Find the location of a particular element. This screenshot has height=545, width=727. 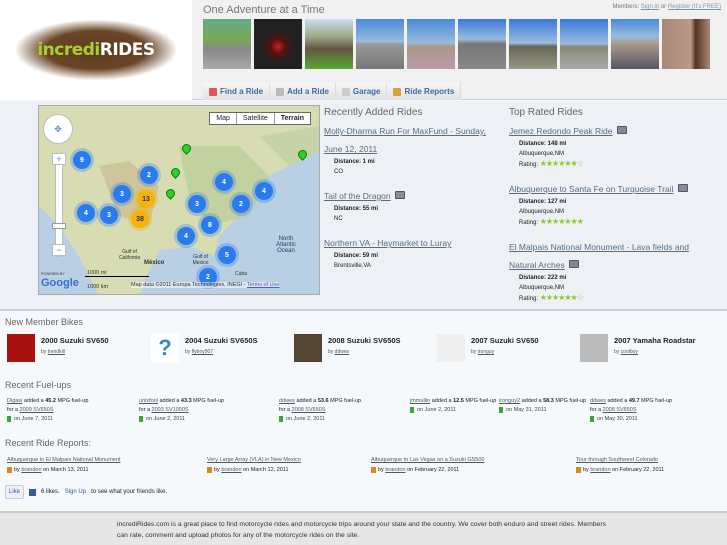

map-type-terrain: Terrain is located at coordinates (291, 118).